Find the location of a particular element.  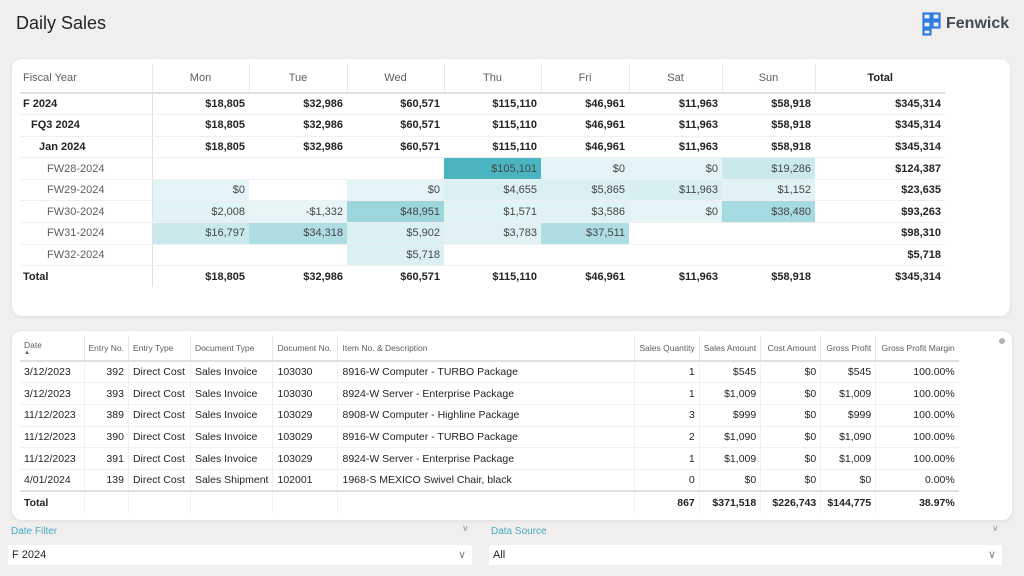

matrix-header-tue: Tue is located at coordinates (297, 78).